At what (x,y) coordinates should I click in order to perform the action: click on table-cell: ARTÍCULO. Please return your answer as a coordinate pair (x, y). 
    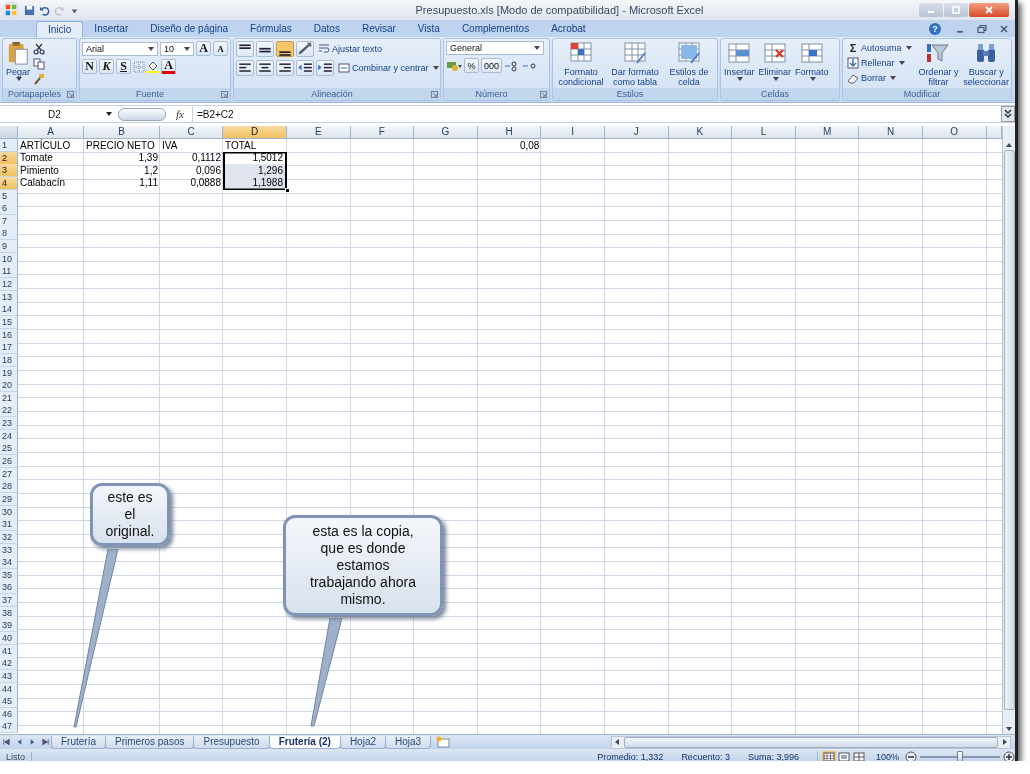
    Looking at the image, I should click on (51, 145).